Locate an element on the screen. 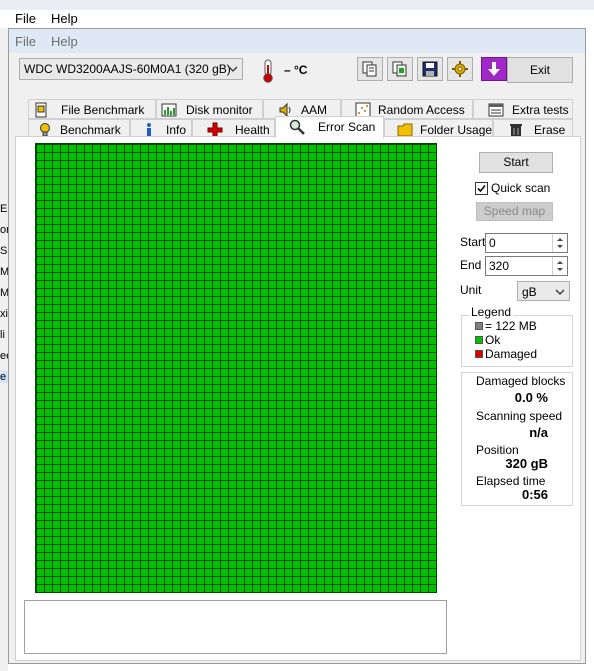 Image resolution: width=594 pixels, height=671 pixels. scanning-speed-value: n/a is located at coordinates (538, 432).